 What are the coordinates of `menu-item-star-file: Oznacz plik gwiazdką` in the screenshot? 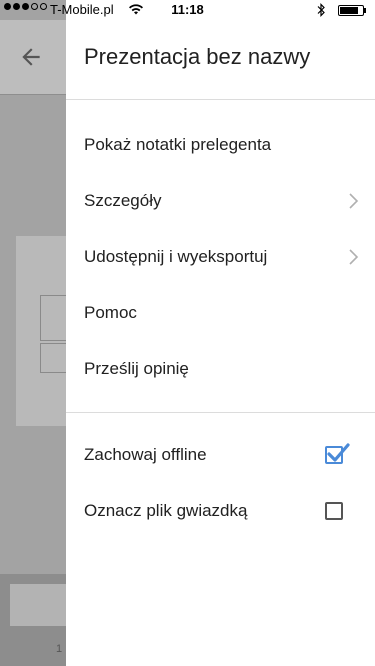 It's located at (220, 511).